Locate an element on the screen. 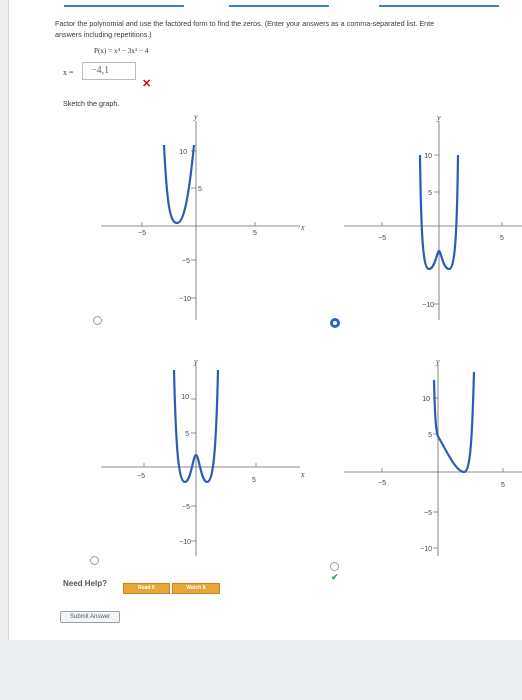 This screenshot has height=700, width=522. zeros-answer-input: −4,1 is located at coordinates (109, 71).